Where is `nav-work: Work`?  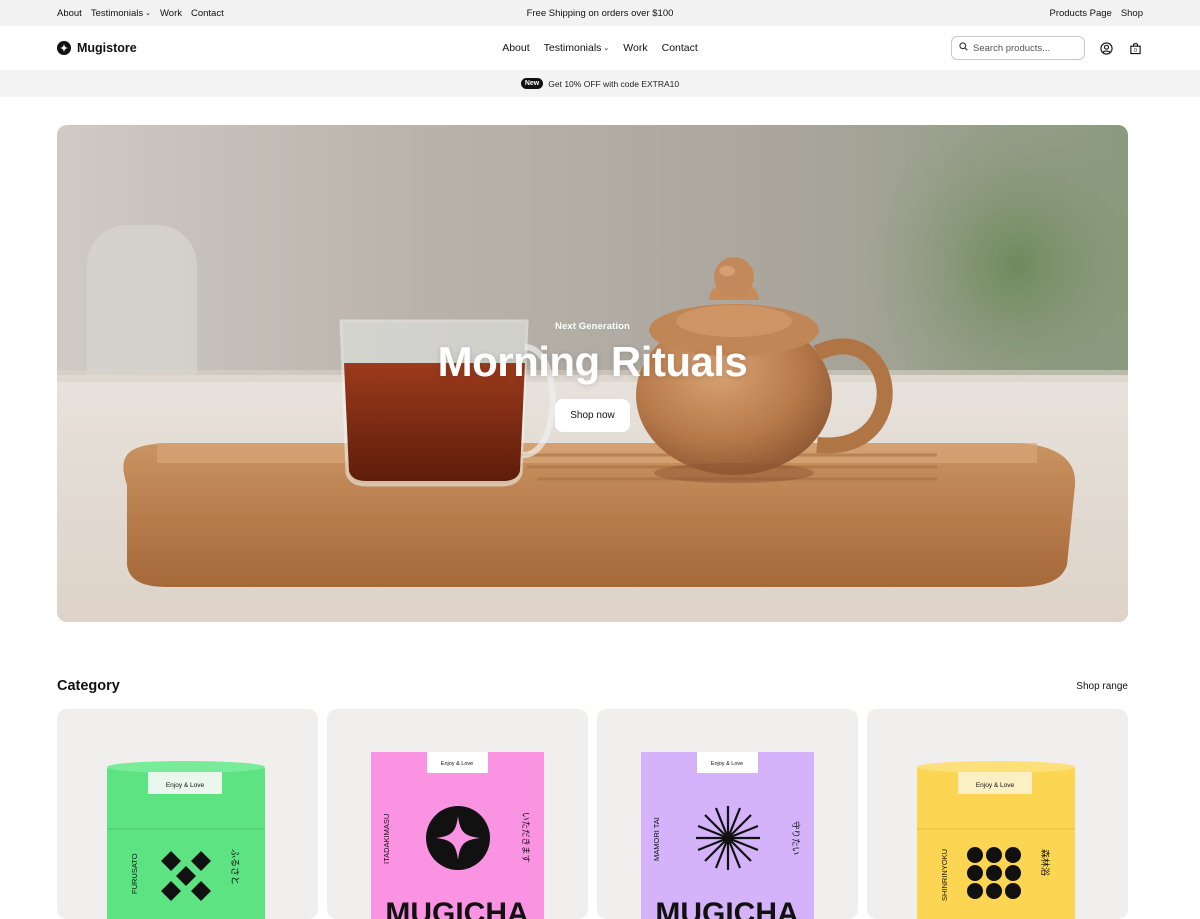 nav-work: Work is located at coordinates (635, 48).